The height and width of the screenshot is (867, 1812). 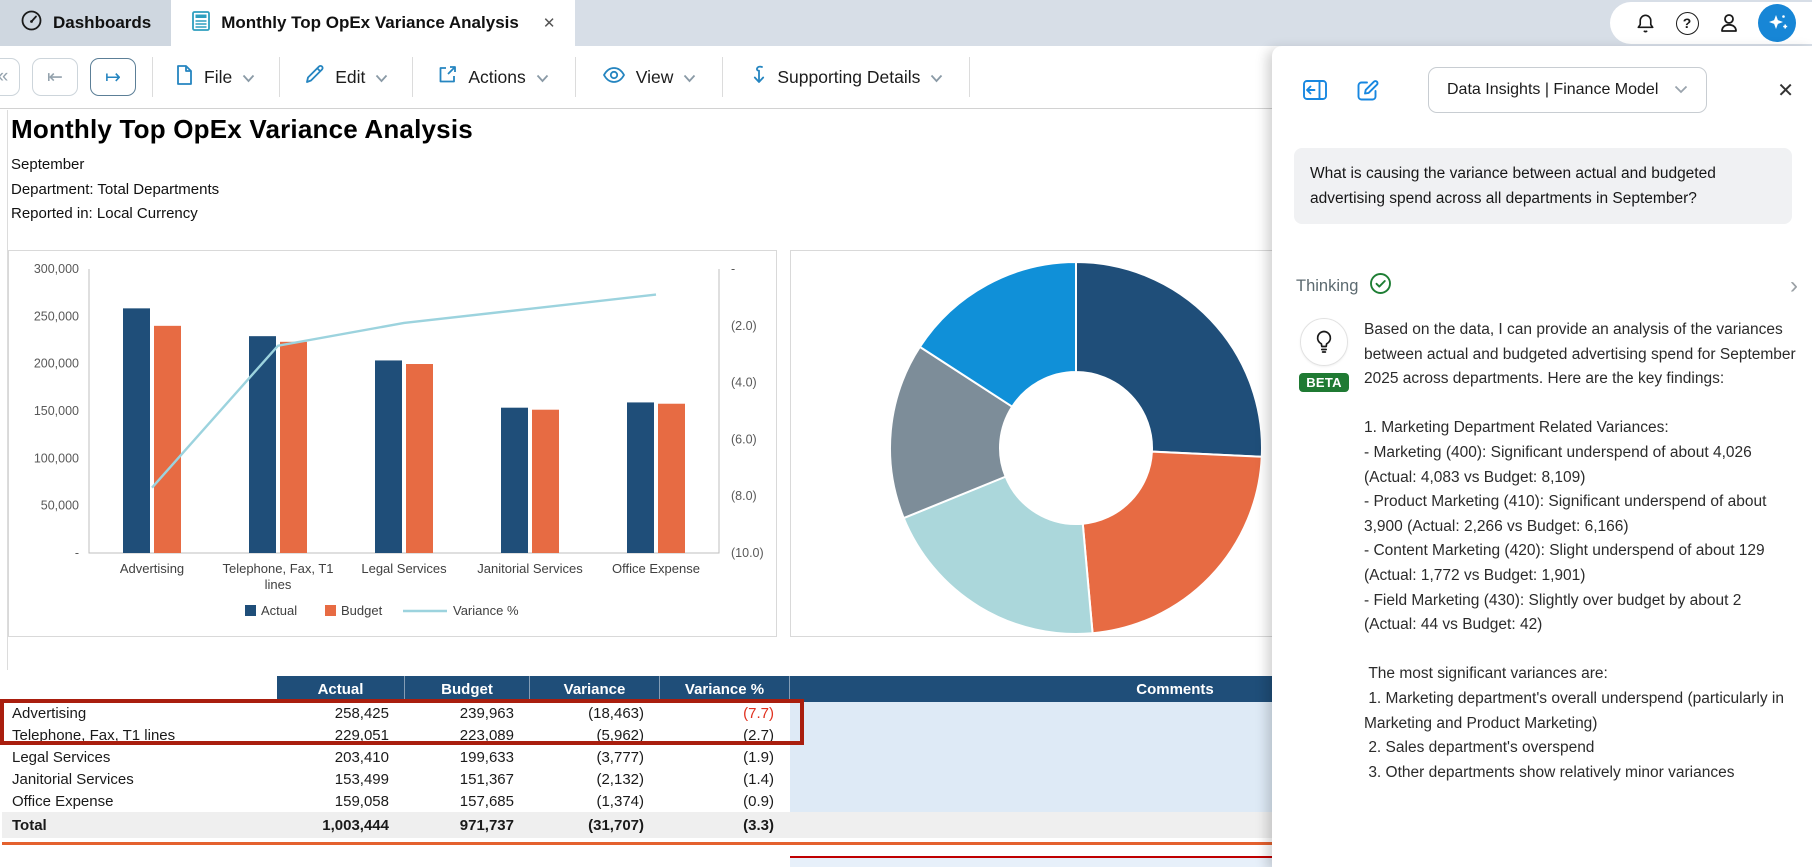 What do you see at coordinates (139, 825) in the screenshot?
I see `total-label: Total` at bounding box center [139, 825].